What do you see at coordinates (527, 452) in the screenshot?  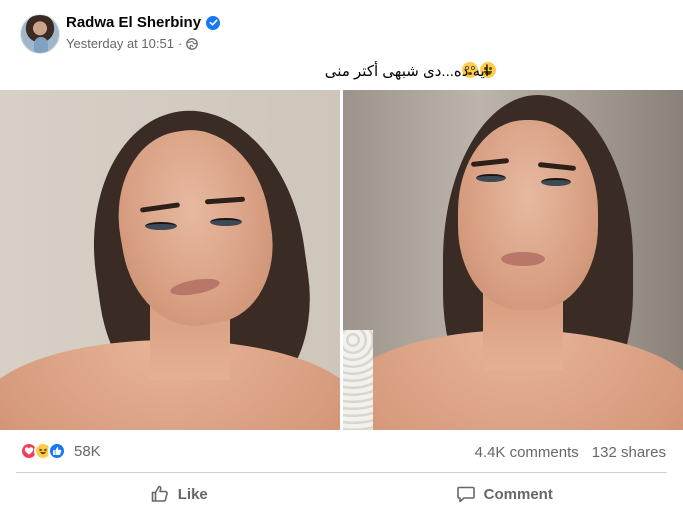 I see `comments-count: 4.4K comments` at bounding box center [527, 452].